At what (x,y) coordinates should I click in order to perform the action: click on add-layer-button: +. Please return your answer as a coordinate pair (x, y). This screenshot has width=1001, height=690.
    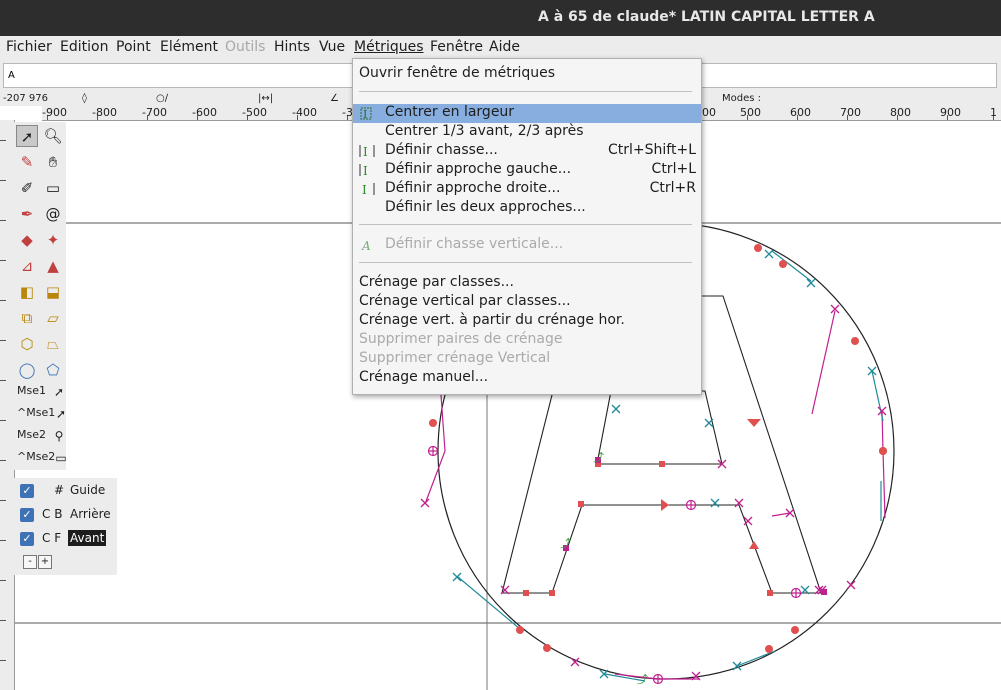
    Looking at the image, I should click on (45, 562).